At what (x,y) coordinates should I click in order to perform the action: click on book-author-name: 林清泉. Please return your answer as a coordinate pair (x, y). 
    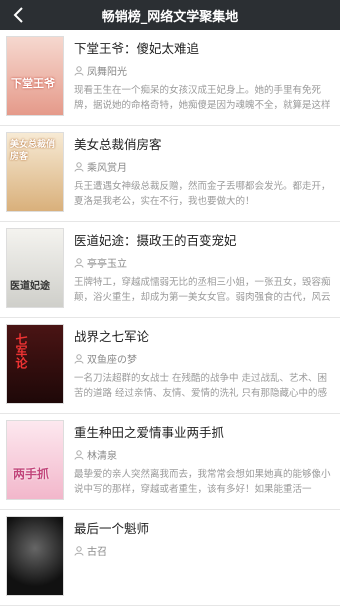
    Looking at the image, I should click on (102, 456).